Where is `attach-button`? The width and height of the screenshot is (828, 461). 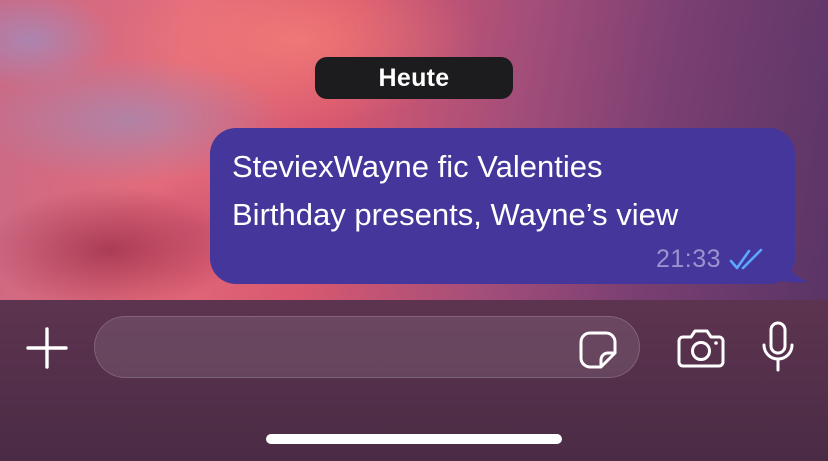
attach-button is located at coordinates (47, 348).